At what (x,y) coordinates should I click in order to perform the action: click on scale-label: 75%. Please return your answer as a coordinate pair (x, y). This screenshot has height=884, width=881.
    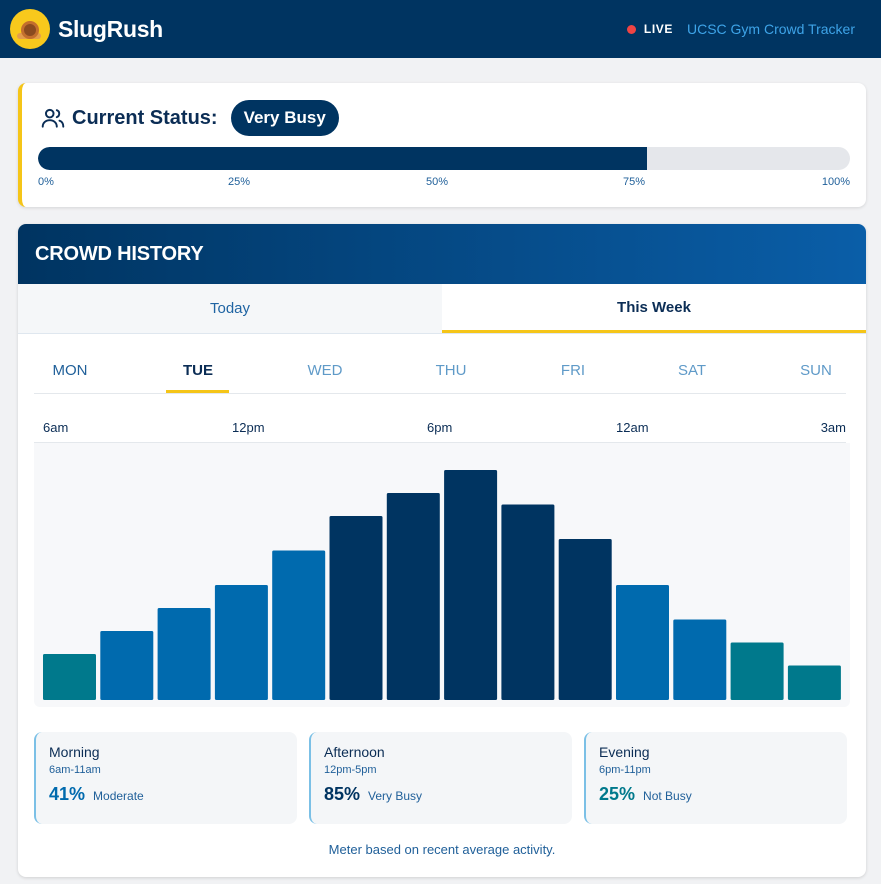
    Looking at the image, I should click on (634, 182).